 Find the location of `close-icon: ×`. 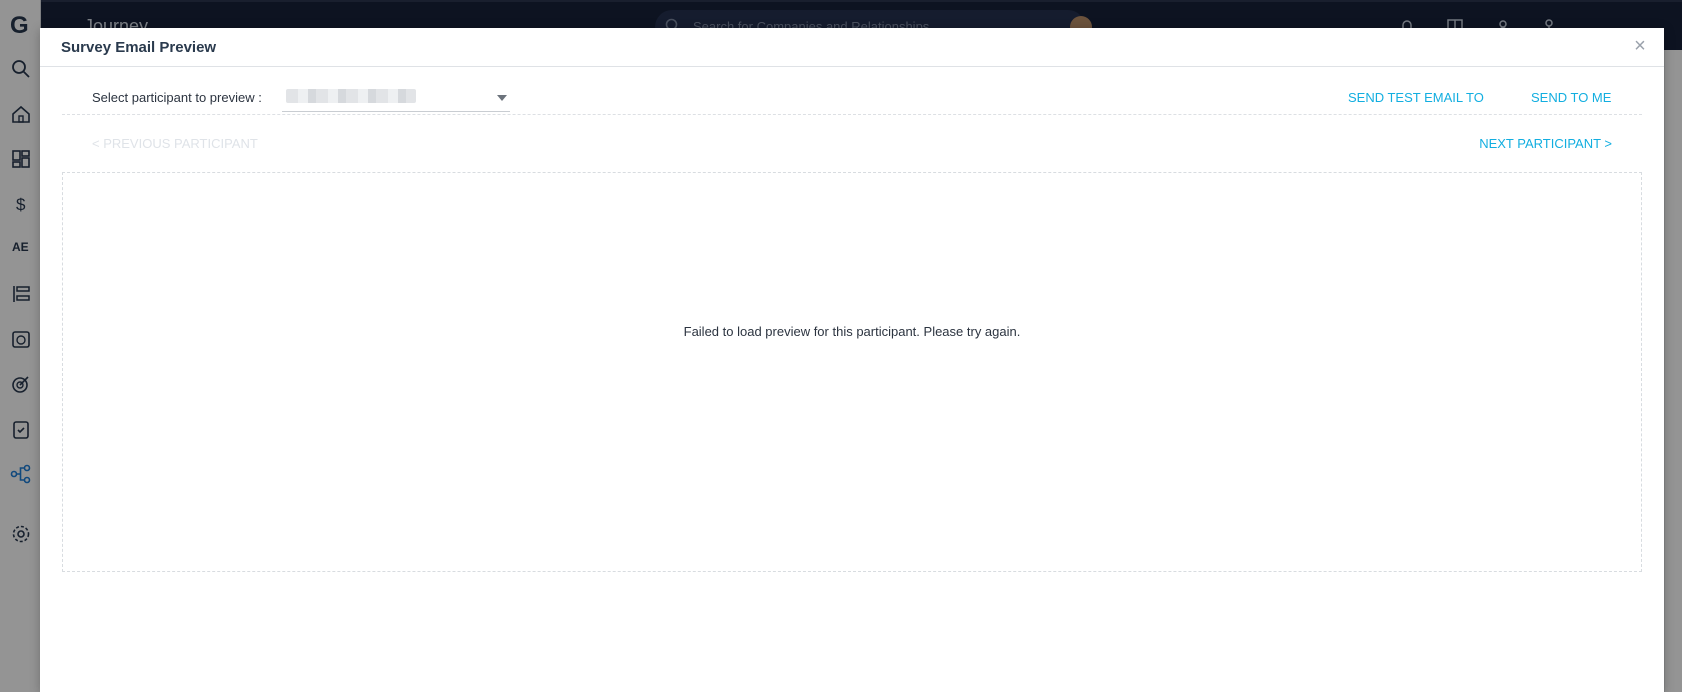

close-icon: × is located at coordinates (1640, 46).